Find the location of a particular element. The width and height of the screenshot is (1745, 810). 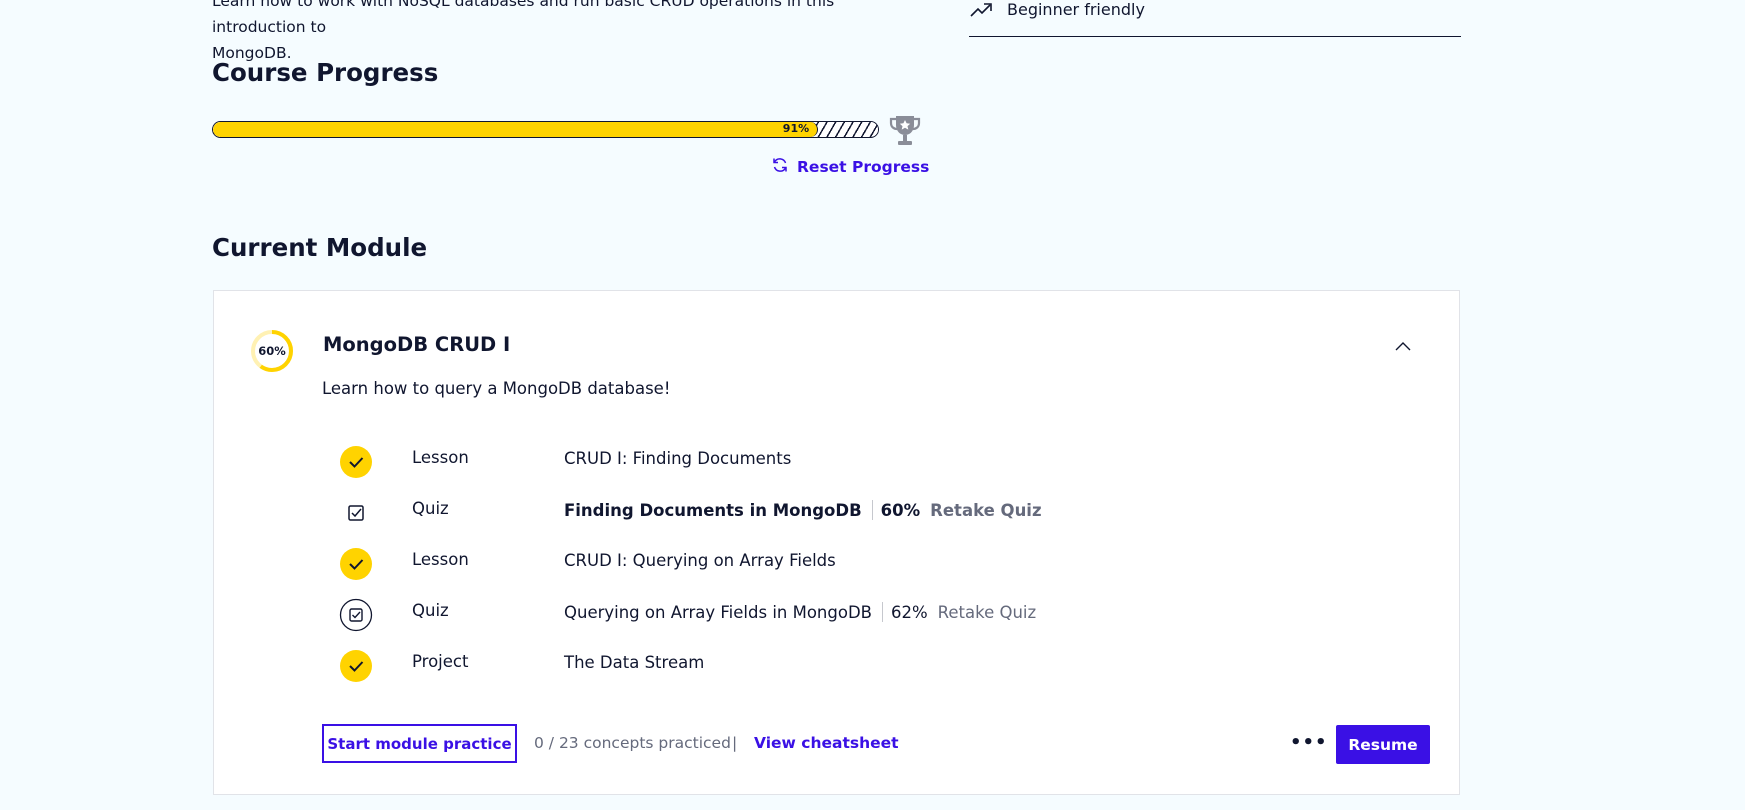

item-name: The Data Stream is located at coordinates (634, 662).